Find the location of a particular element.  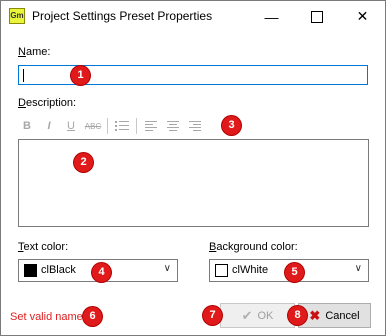

align-left-icon is located at coordinates (151, 125).